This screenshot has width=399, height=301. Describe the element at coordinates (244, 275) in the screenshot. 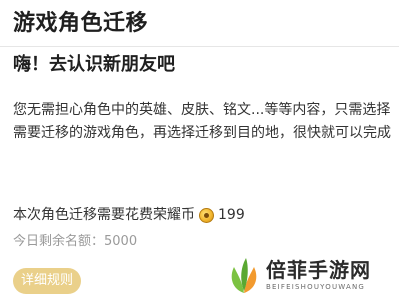

I see `leaf-logo-icon` at that location.